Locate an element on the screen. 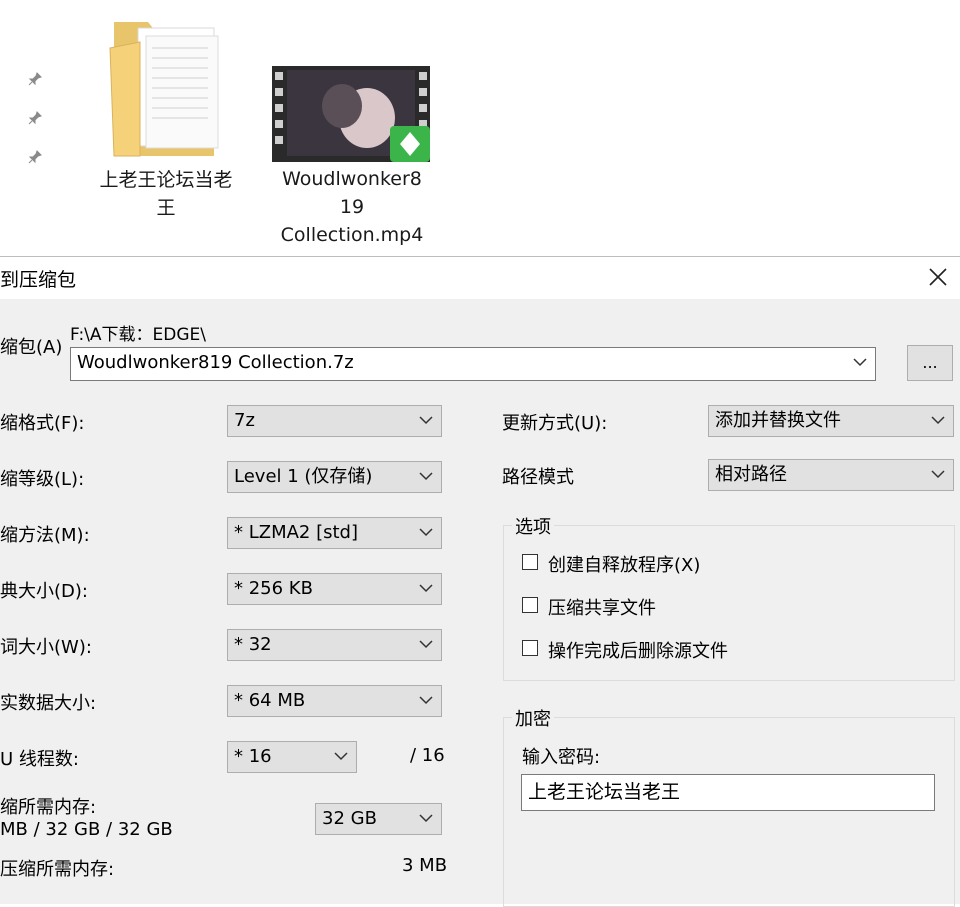  path-mode-value: 相对路径 is located at coordinates (751, 474).